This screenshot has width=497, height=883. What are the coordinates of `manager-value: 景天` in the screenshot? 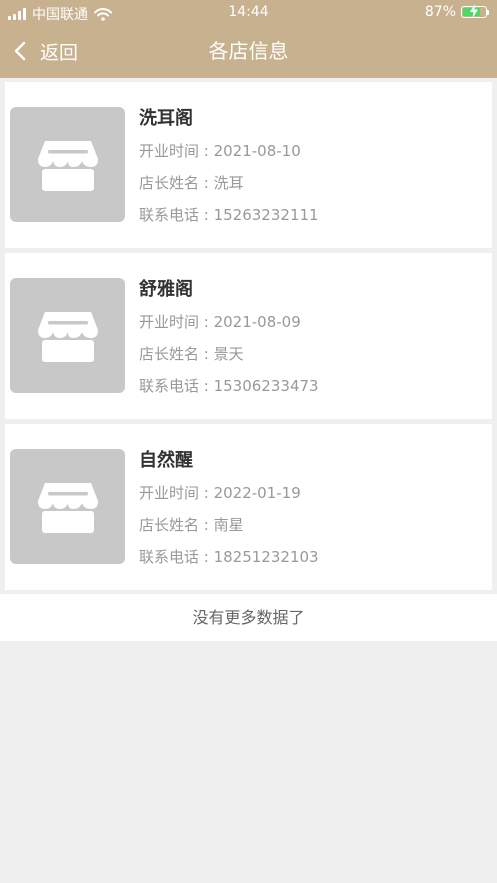 It's located at (228, 354).